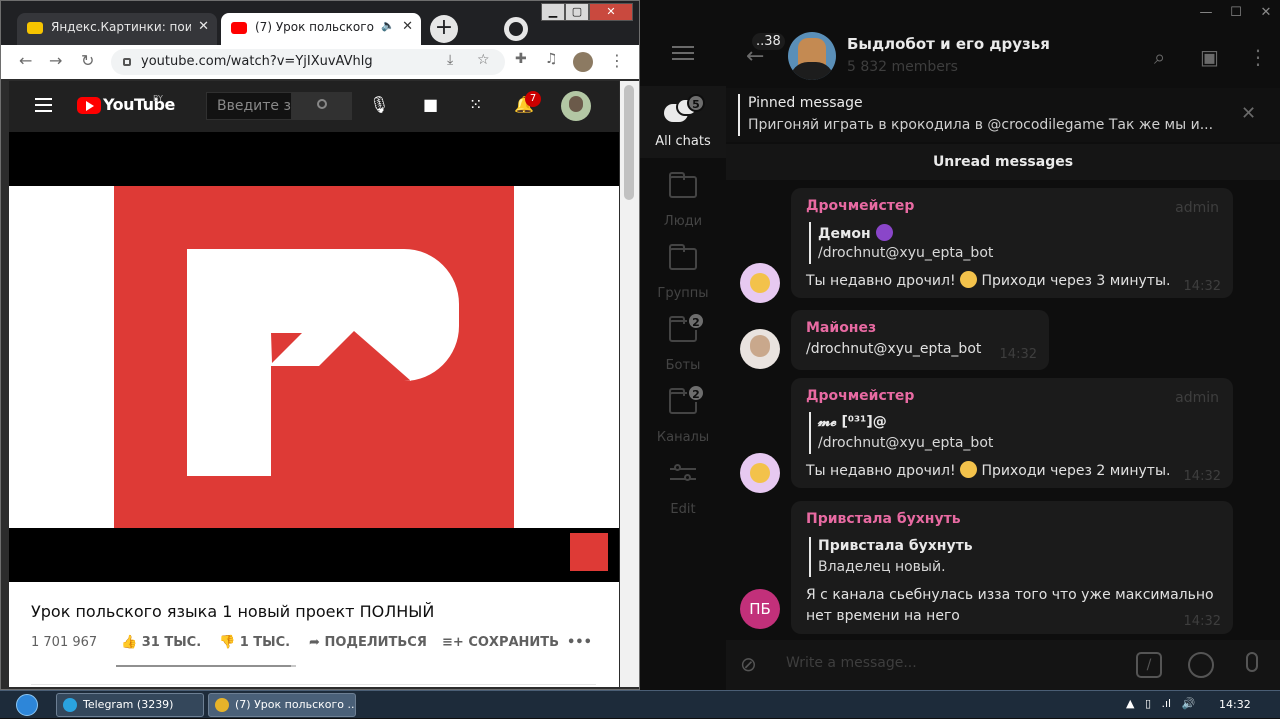 The height and width of the screenshot is (719, 1280). Describe the element at coordinates (906, 443) in the screenshot. I see `reply-text: /drochnut@xyu_epta_bot` at that location.